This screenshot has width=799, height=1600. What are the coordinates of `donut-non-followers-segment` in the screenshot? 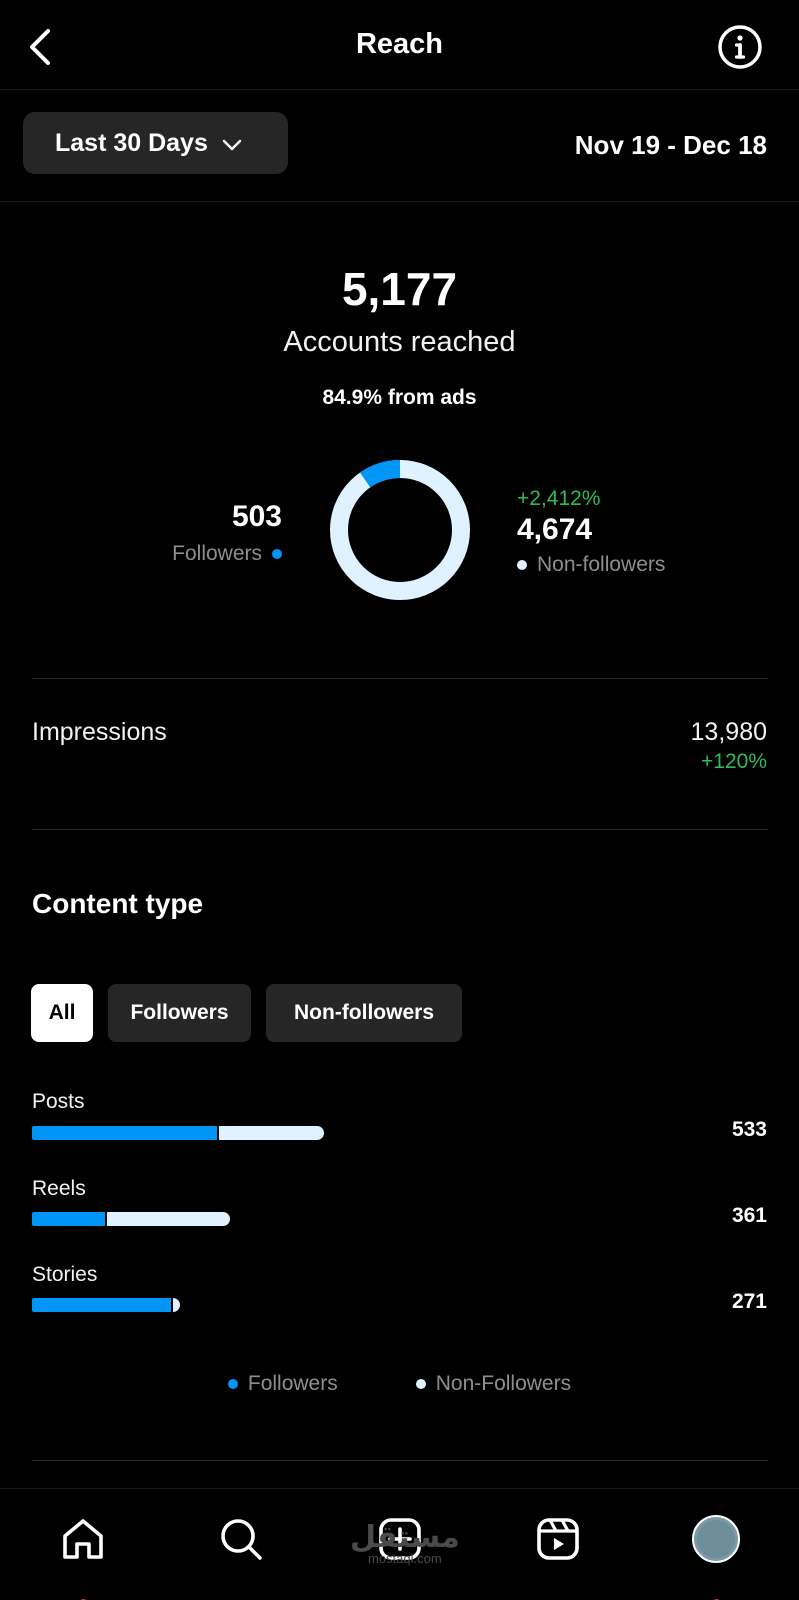 It's located at (400, 530).